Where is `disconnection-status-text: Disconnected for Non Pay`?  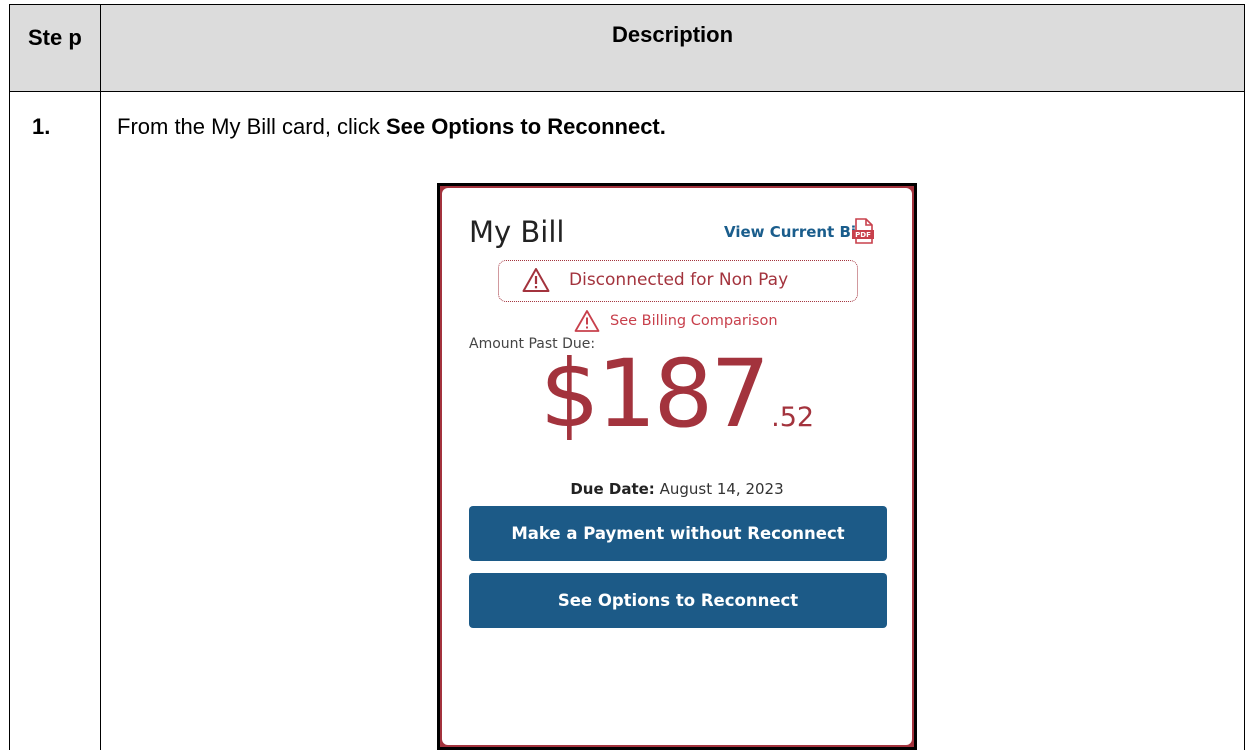 disconnection-status-text: Disconnected for Non Pay is located at coordinates (679, 280).